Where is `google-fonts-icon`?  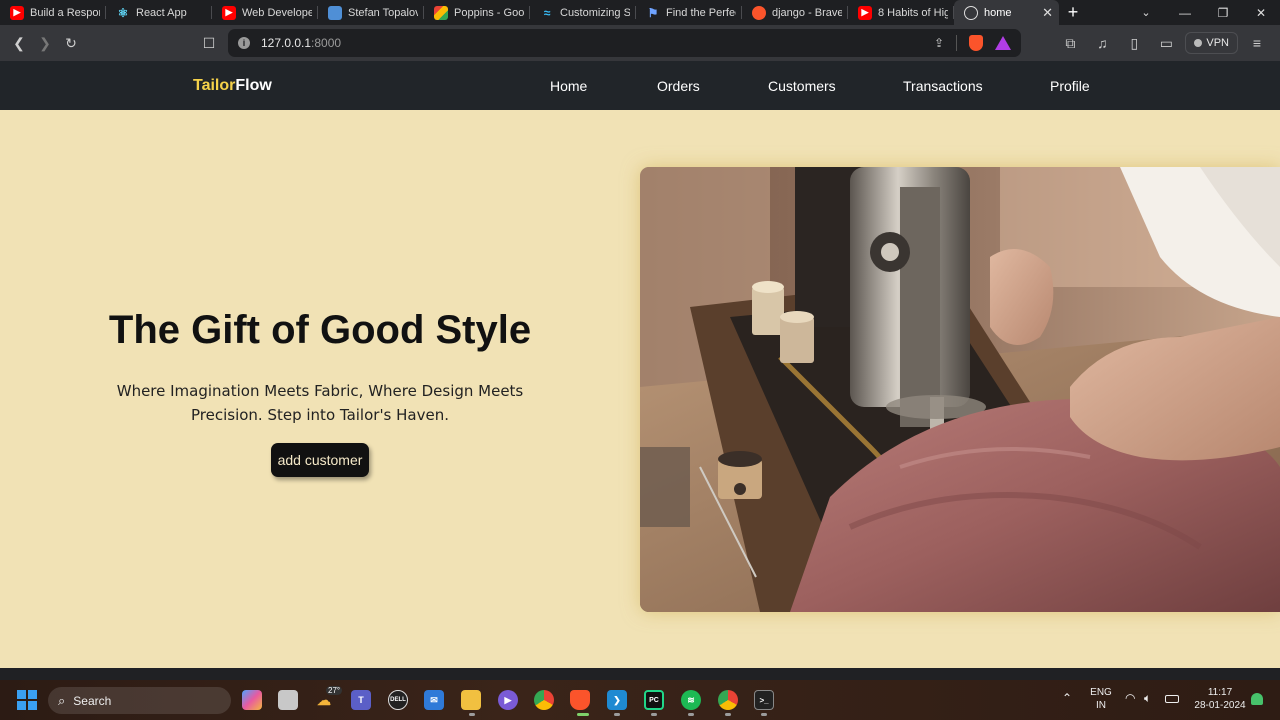 google-fonts-icon is located at coordinates (441, 12).